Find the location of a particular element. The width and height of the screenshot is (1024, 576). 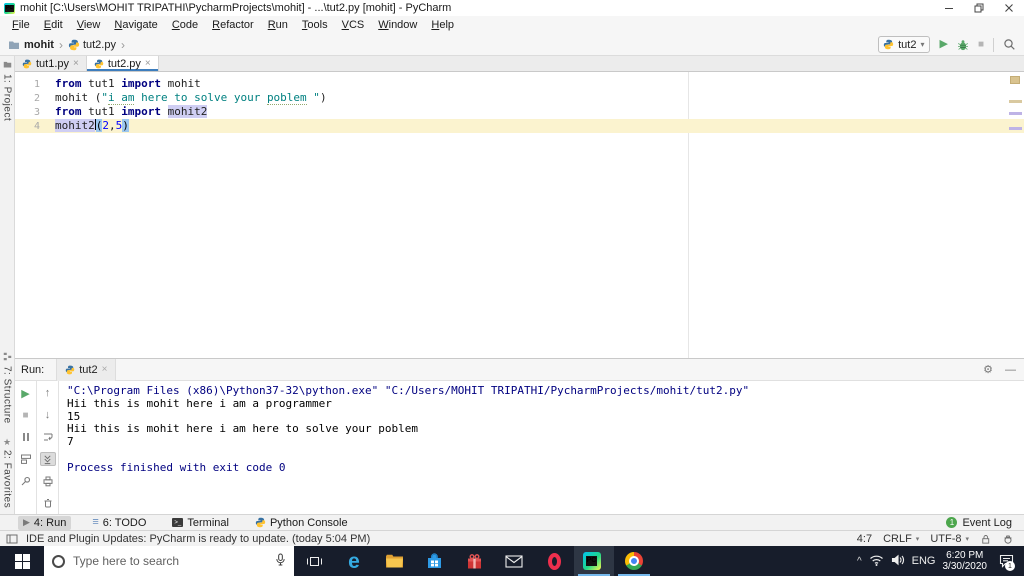

taskbar-clock: 6:20 PM 3/30/2020 is located at coordinates (965, 561).